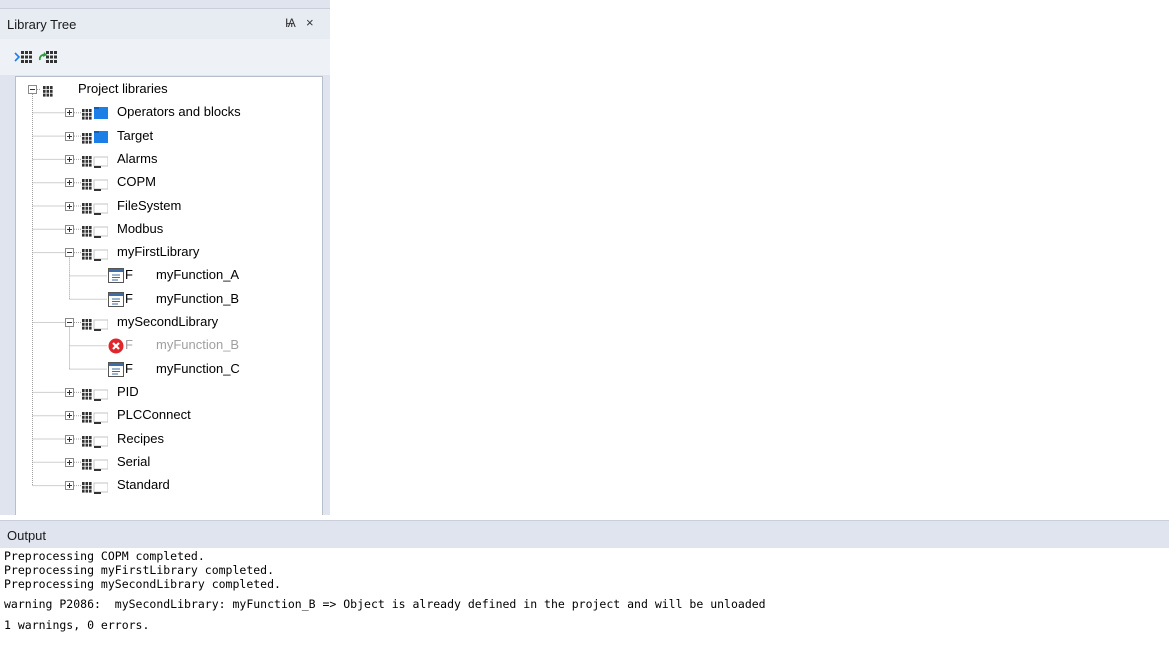 Image resolution: width=1169 pixels, height=670 pixels. I want to click on library-tree-titlebar: Library Tree Ѩ ×, so click(165, 23).